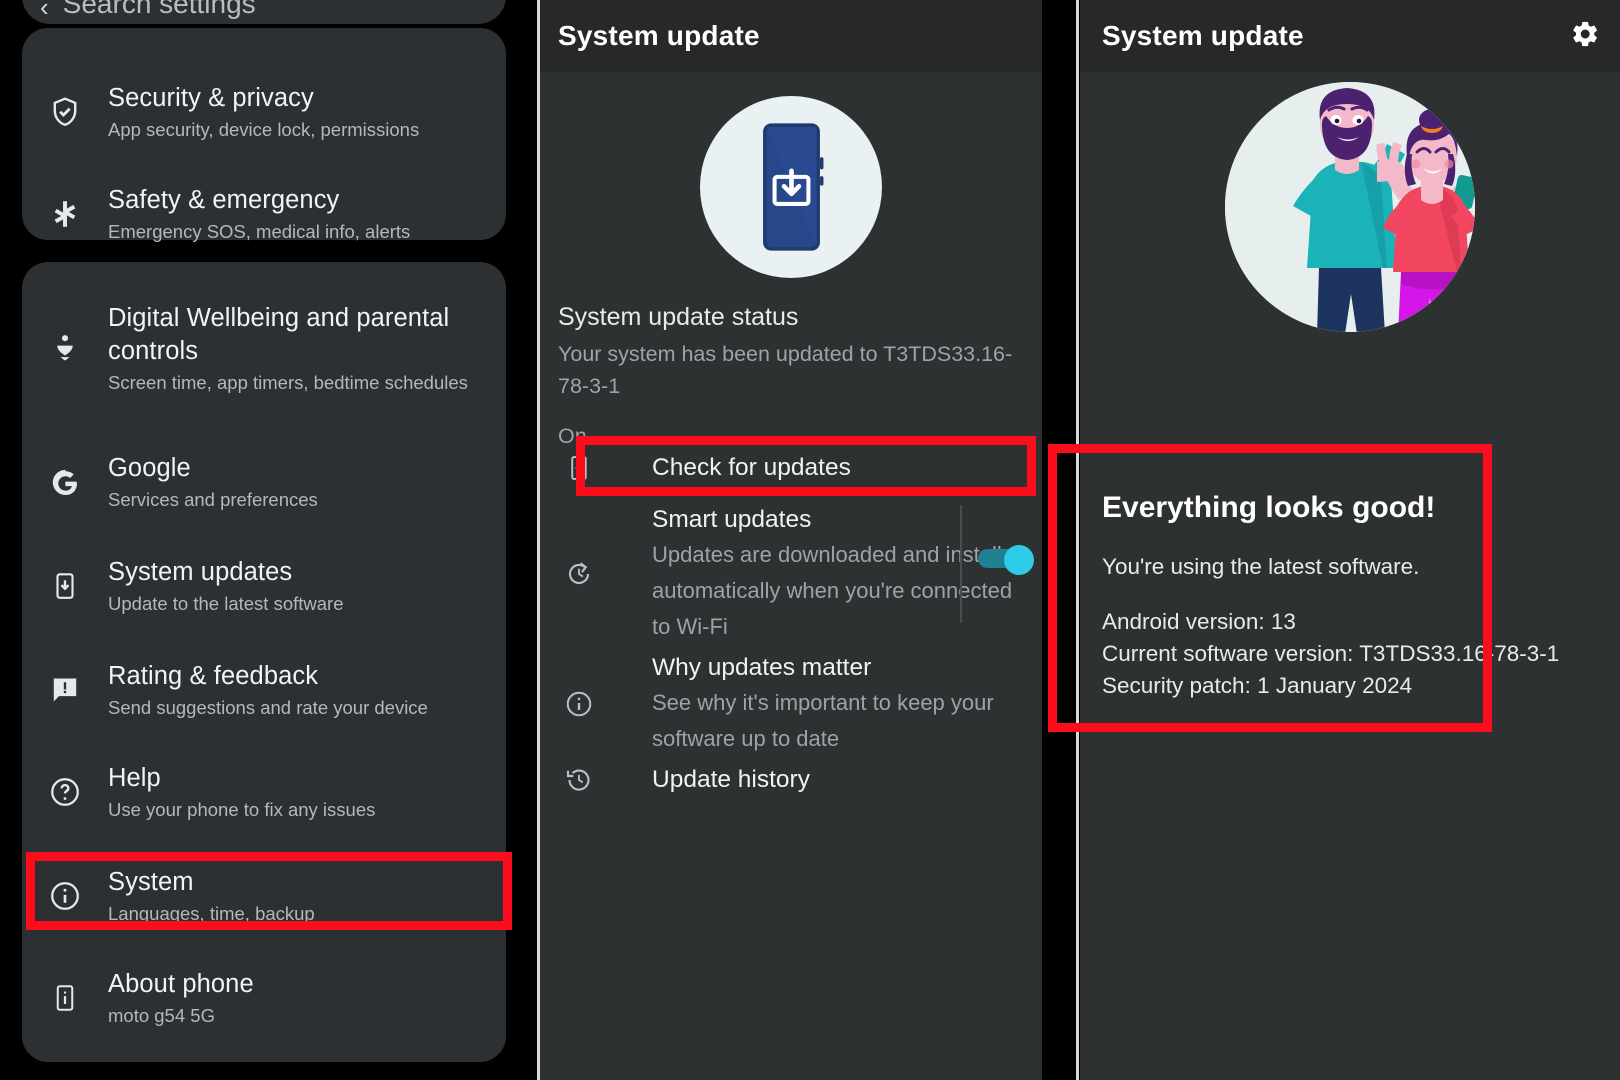 This screenshot has height=1080, width=1620. I want to click on sidebar-item-subtitle: Use your phone to fix any issues, so click(242, 809).